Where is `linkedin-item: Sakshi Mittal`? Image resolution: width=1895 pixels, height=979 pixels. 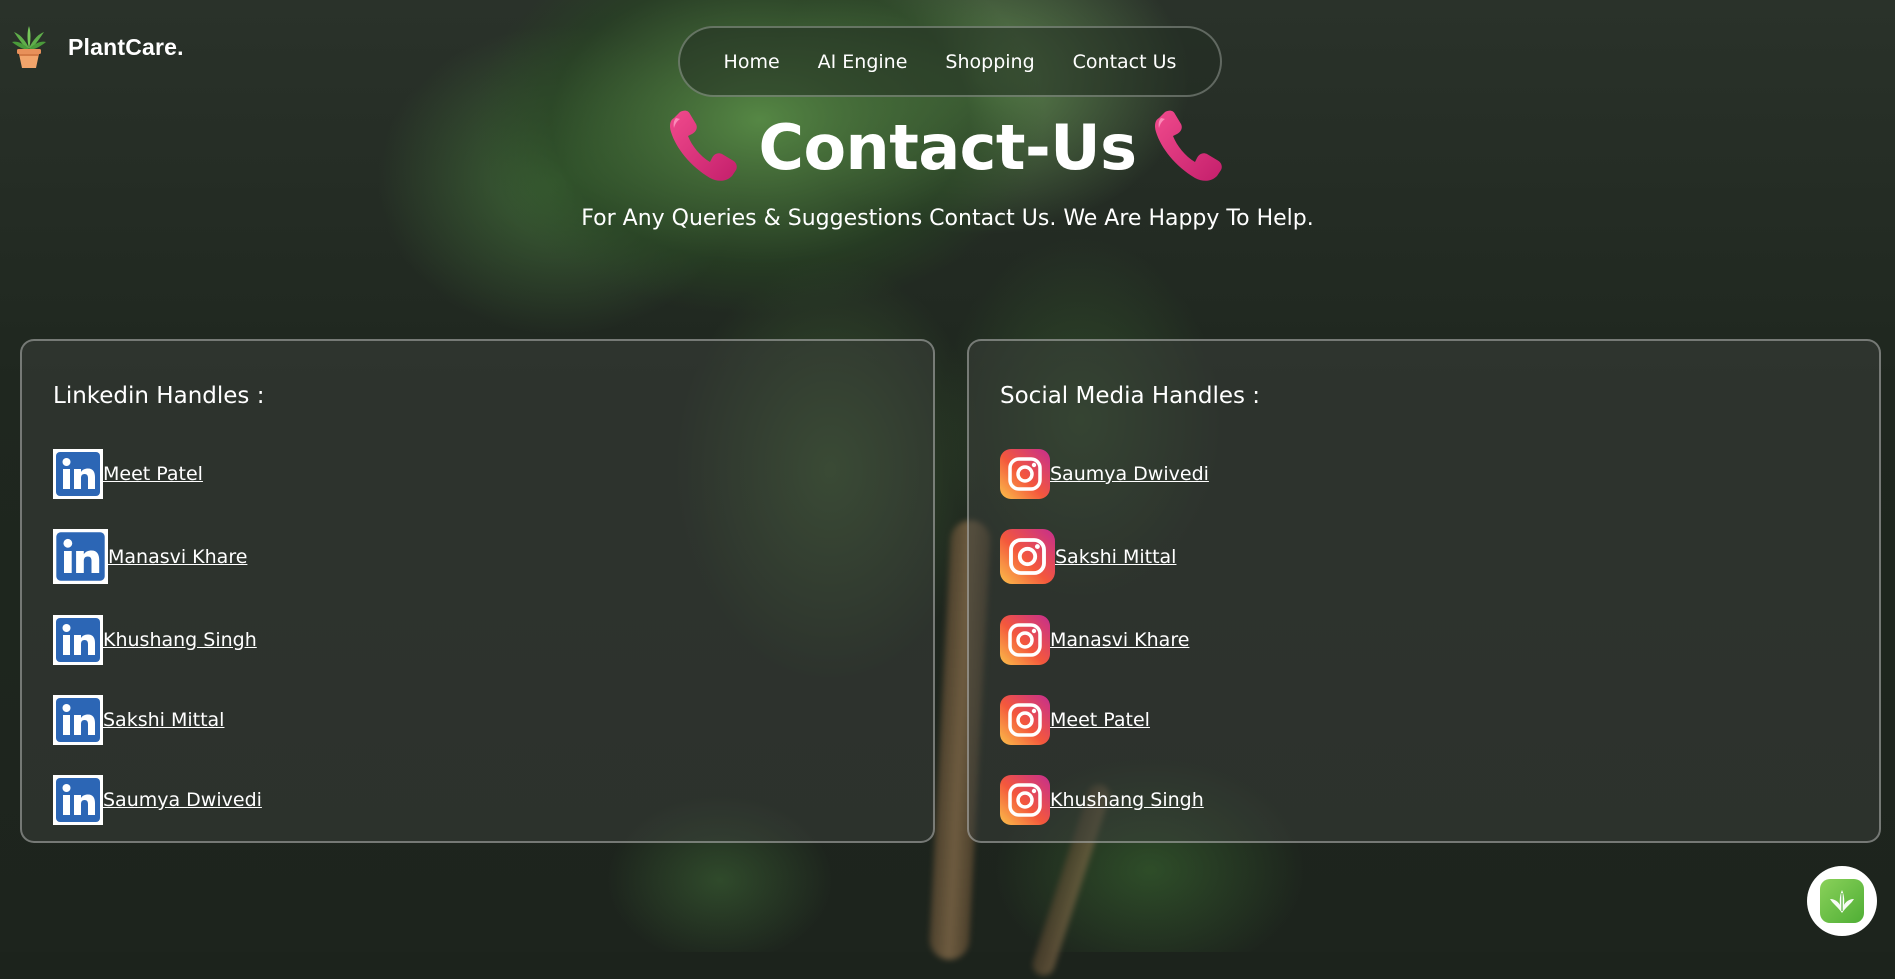 linkedin-item: Sakshi Mittal is located at coordinates (138, 720).